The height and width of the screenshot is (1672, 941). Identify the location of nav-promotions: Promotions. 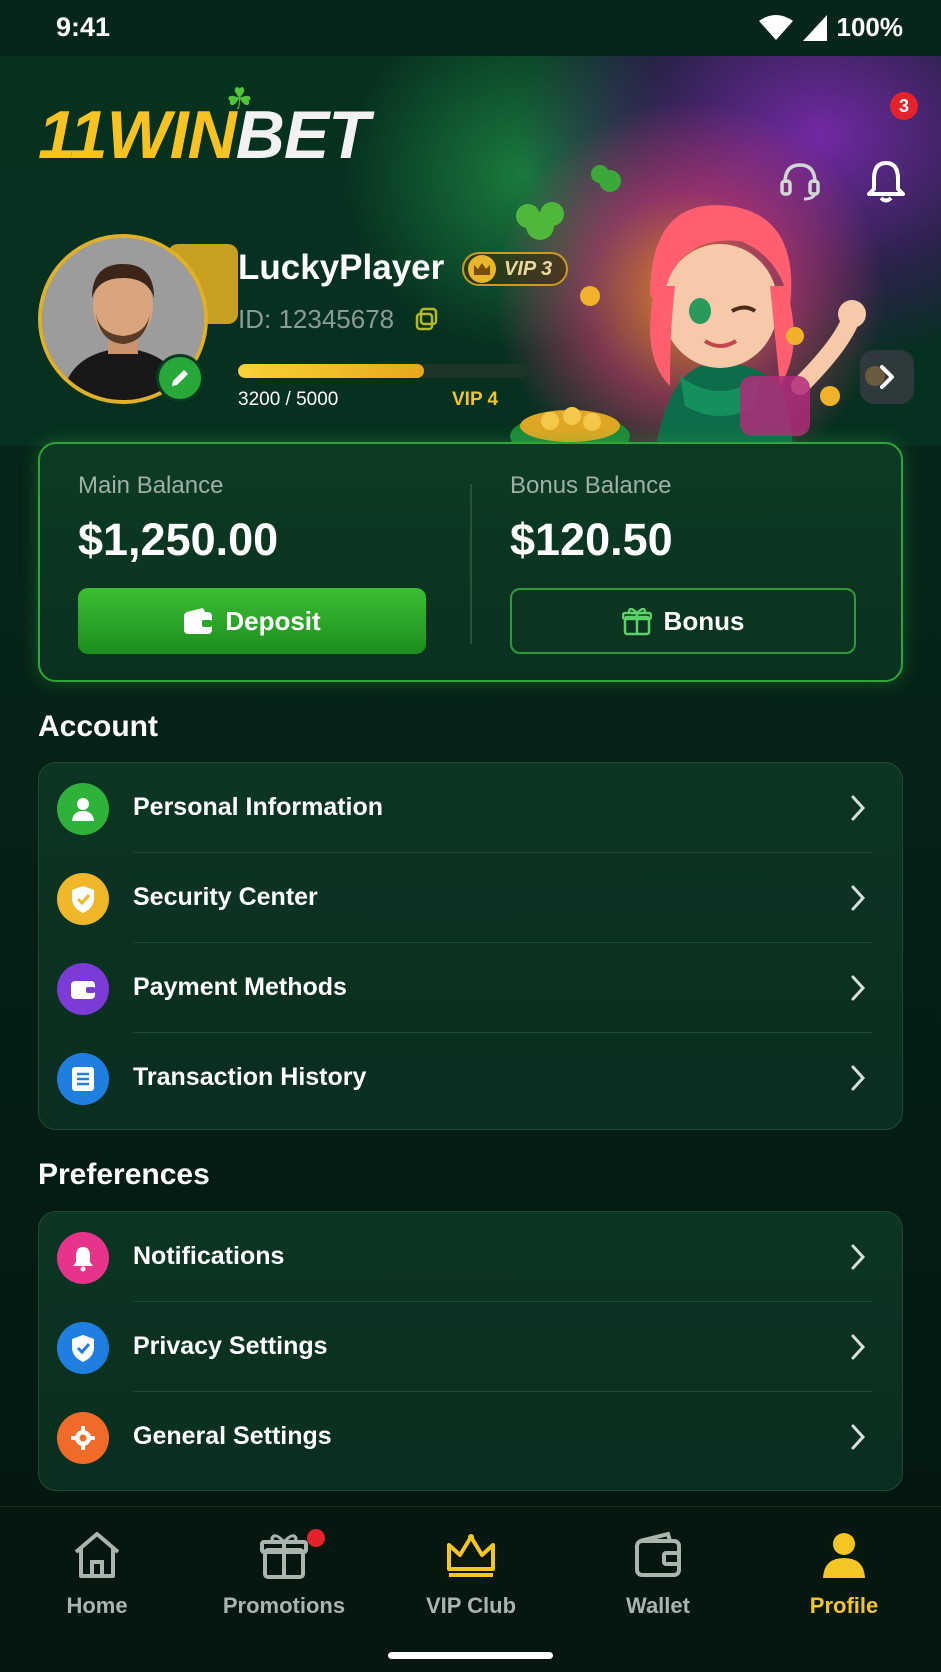
(284, 1582).